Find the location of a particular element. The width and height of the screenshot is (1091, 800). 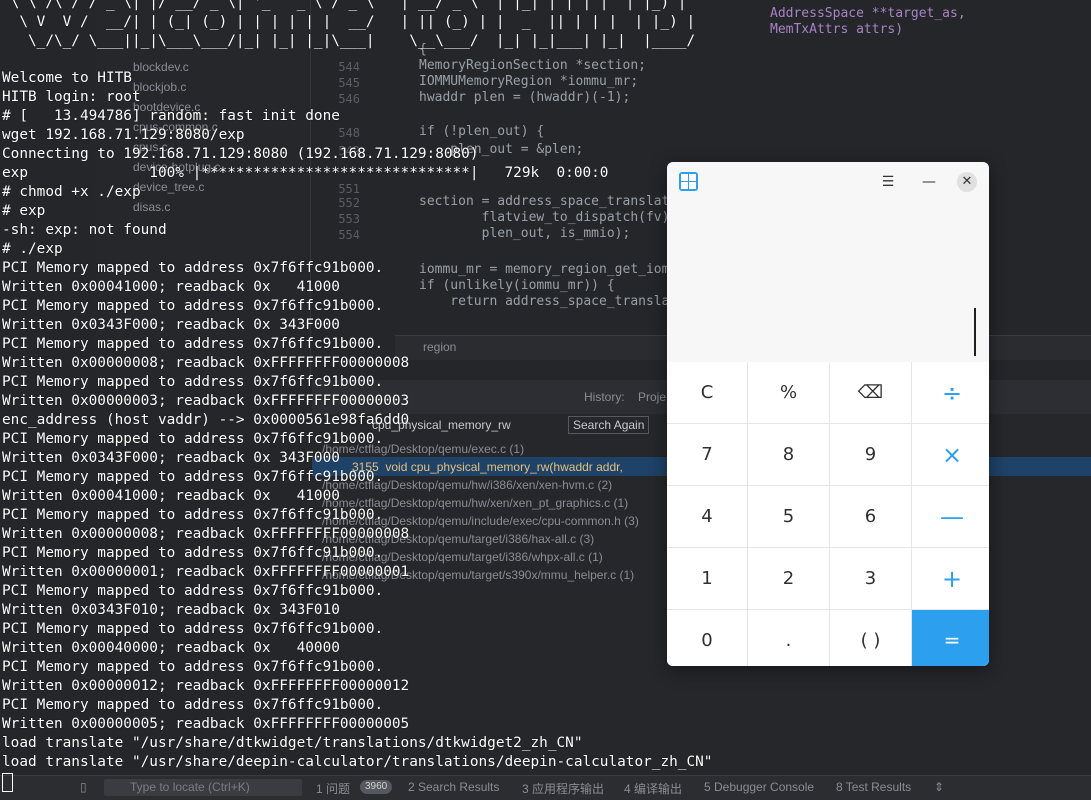

calculator-keypad: C% ⌫ ÷ 7 8 9 × 4 5 6— 1 2 3 +0.( ) = is located at coordinates (828, 514).